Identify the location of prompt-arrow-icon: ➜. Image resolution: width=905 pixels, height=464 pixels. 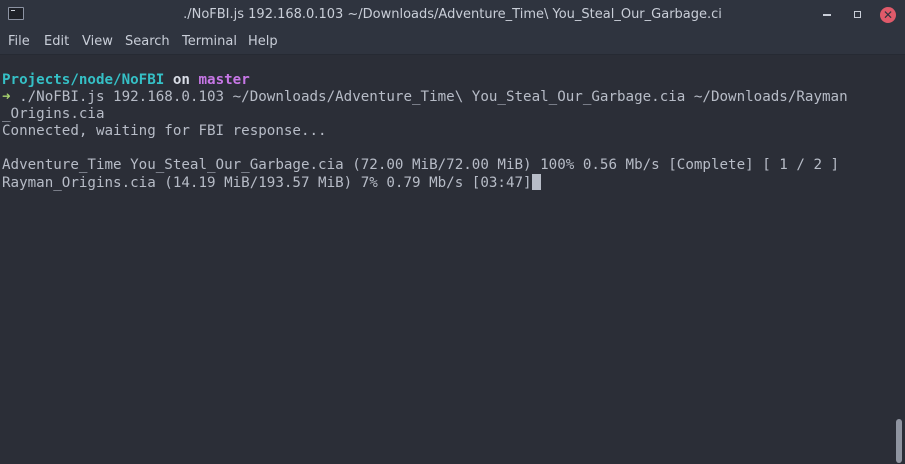
(6, 97).